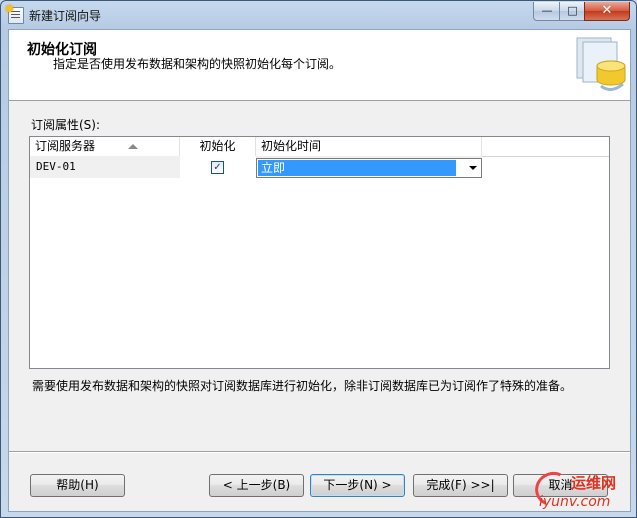  I want to click on grid-header: 订阅服务器 初始化 初始化时间, so click(319, 147).